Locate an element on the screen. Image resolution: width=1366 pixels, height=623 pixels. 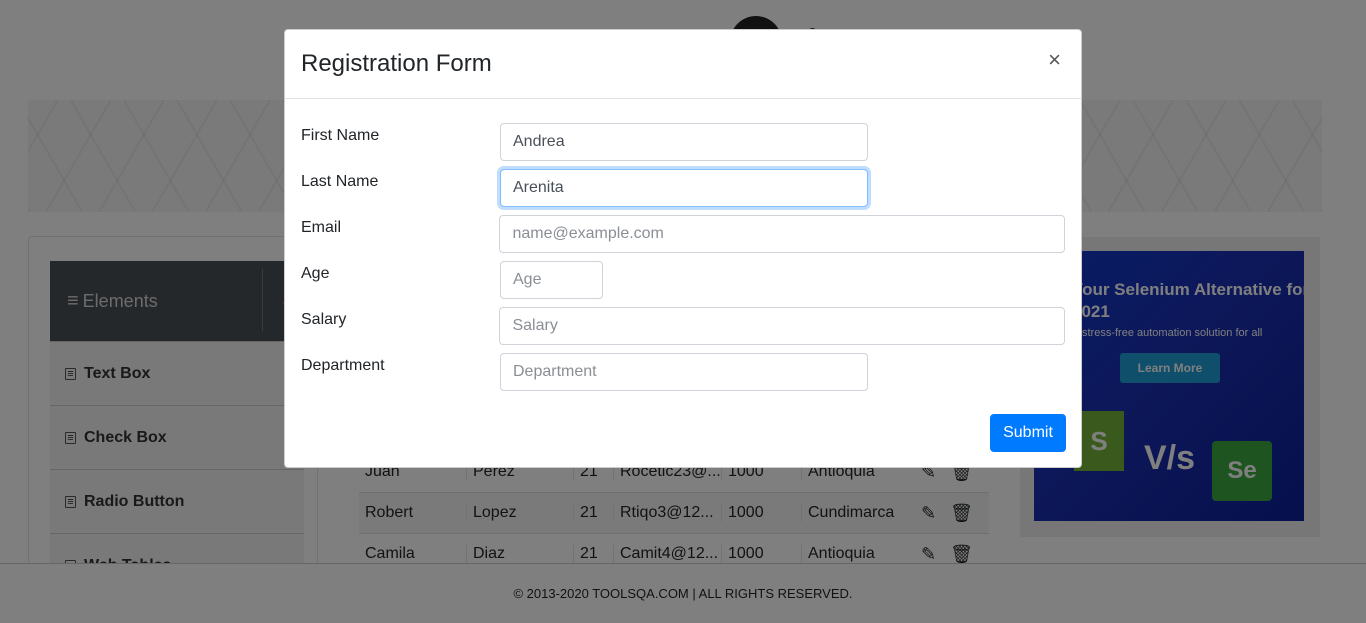
email-label: Email is located at coordinates (321, 227).